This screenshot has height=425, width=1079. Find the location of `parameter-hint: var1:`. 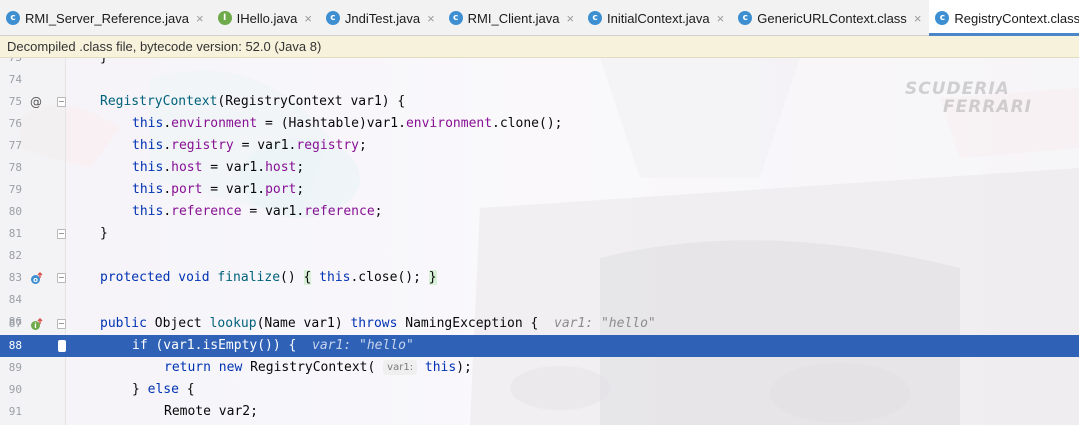

parameter-hint: var1: is located at coordinates (400, 367).